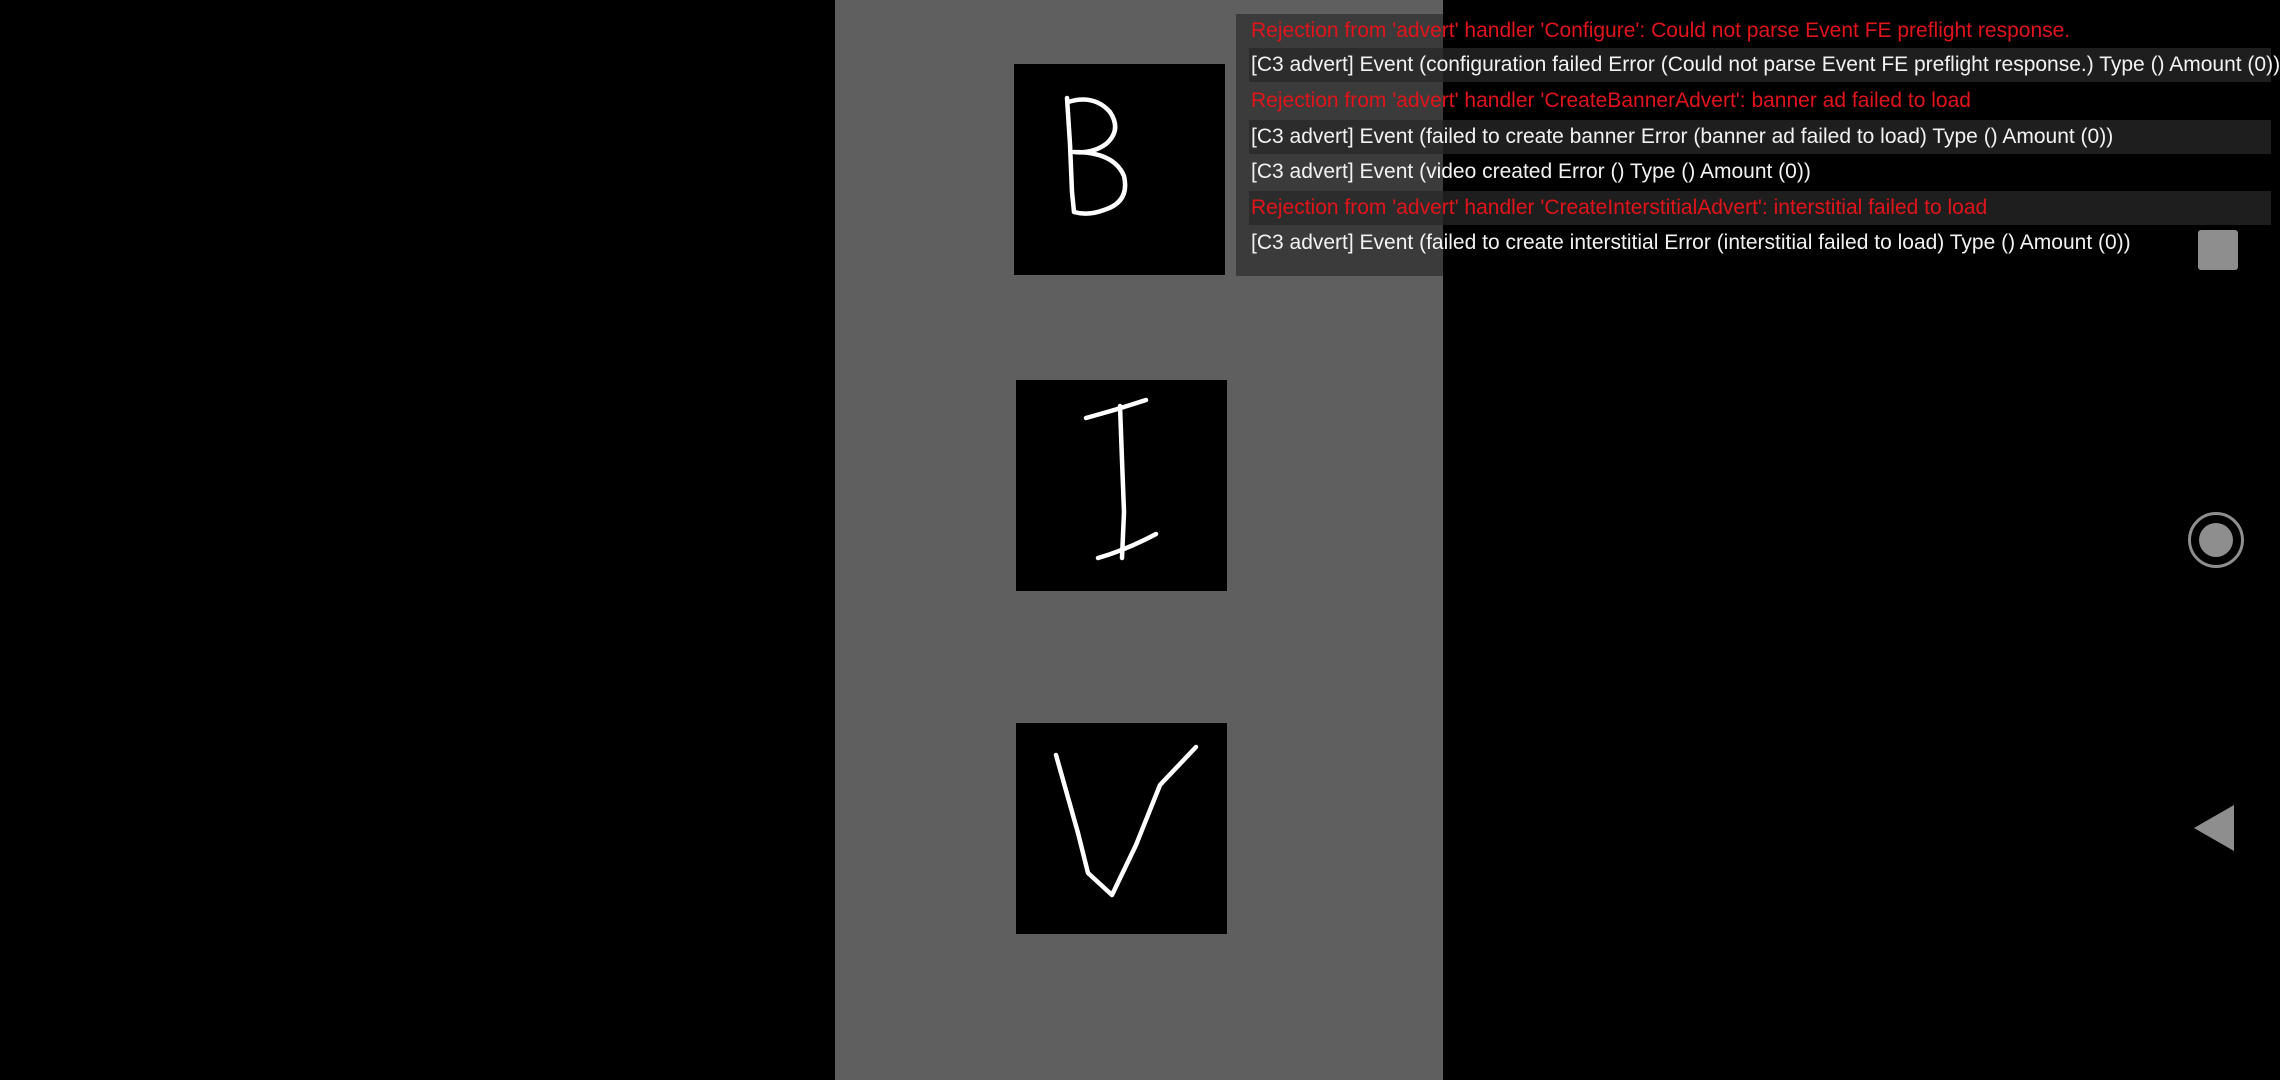  I want to click on handwritten-i-icon, so click(1121, 479).